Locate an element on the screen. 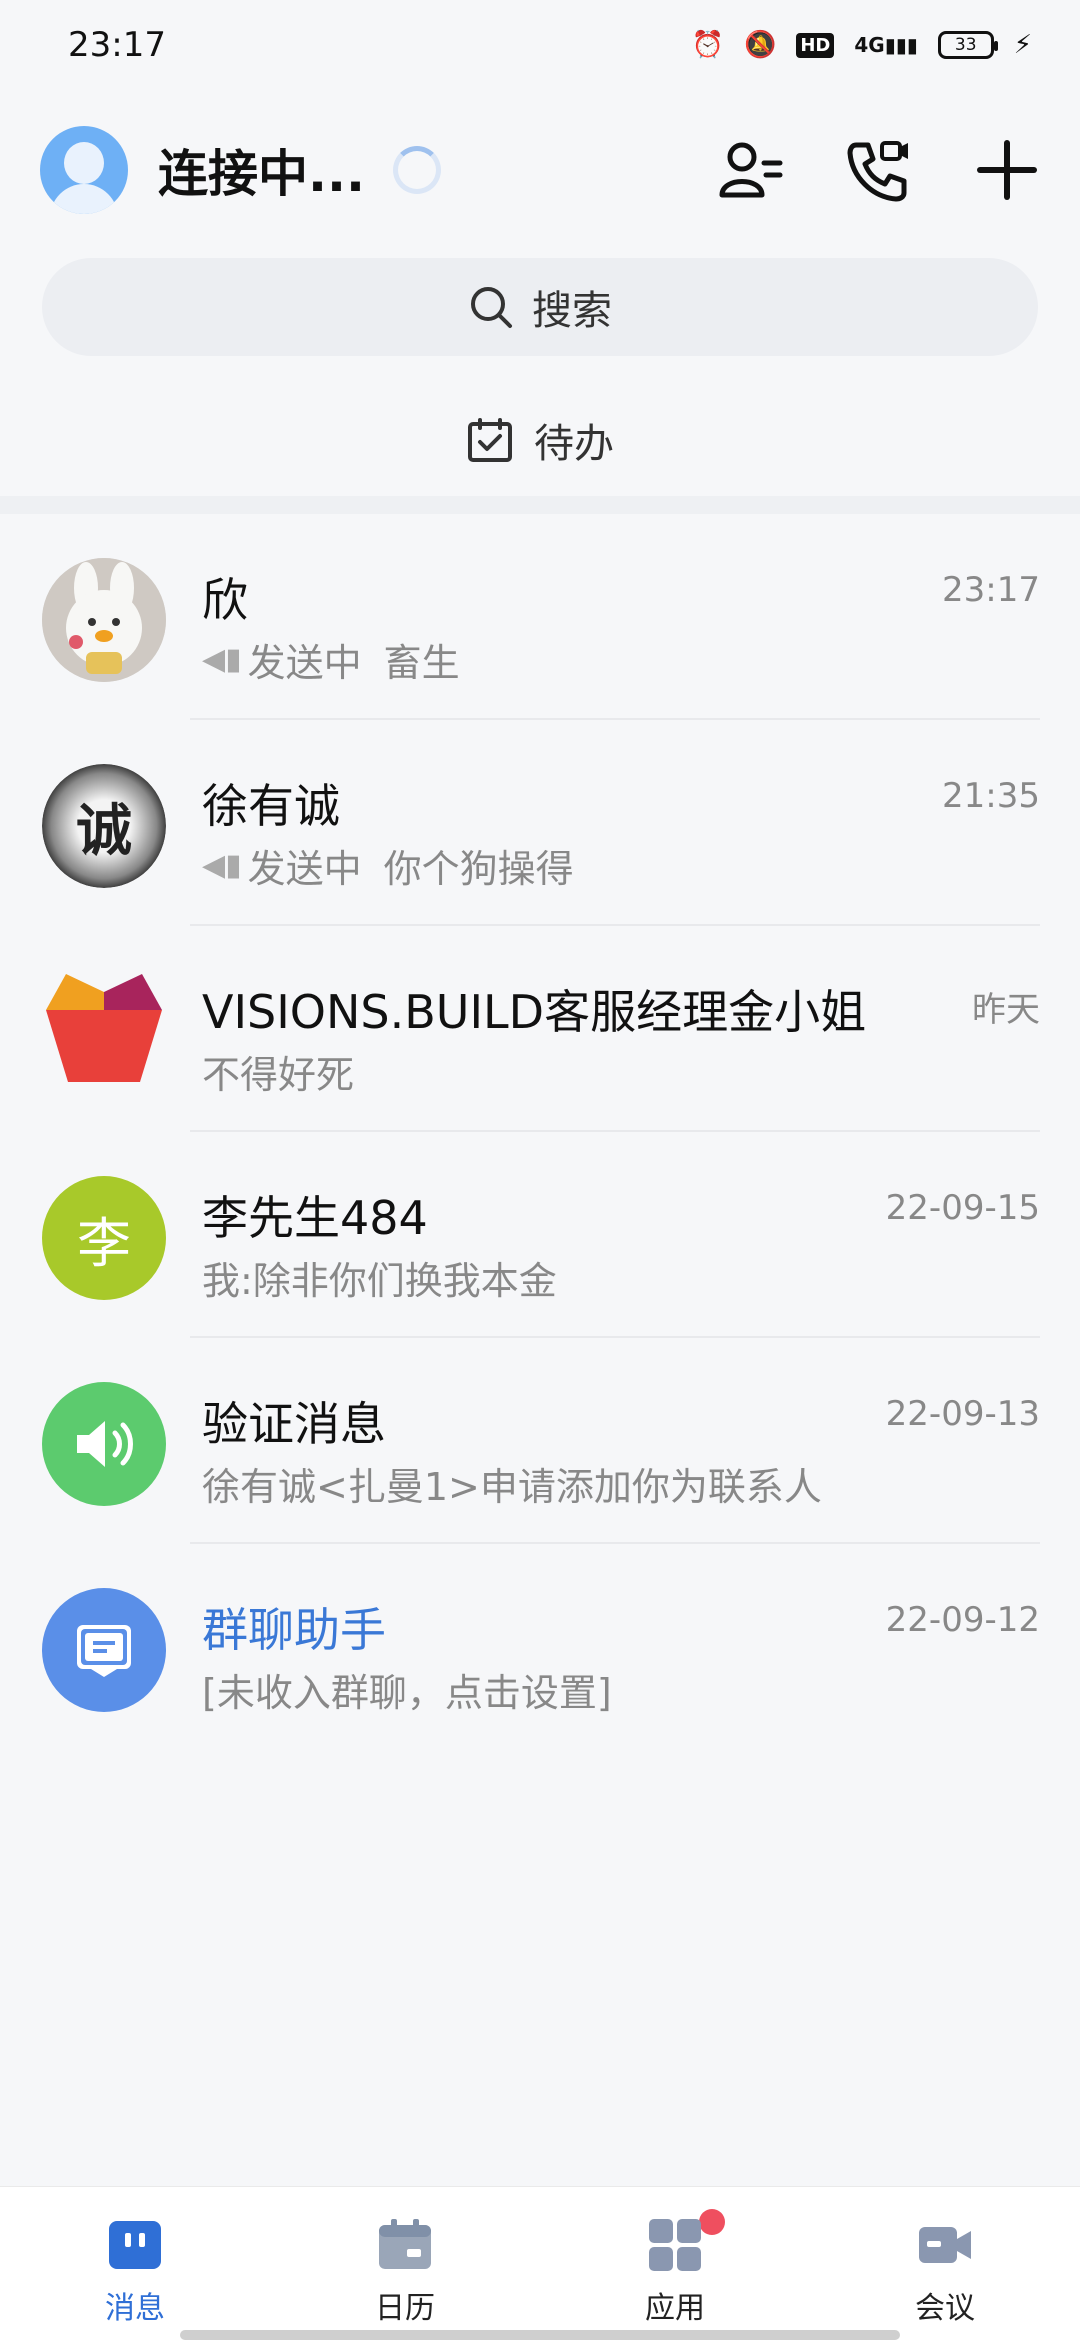  conversation-row: 李 李先生484 22-09-15 我:除非你们换我本金 is located at coordinates (540, 1235).